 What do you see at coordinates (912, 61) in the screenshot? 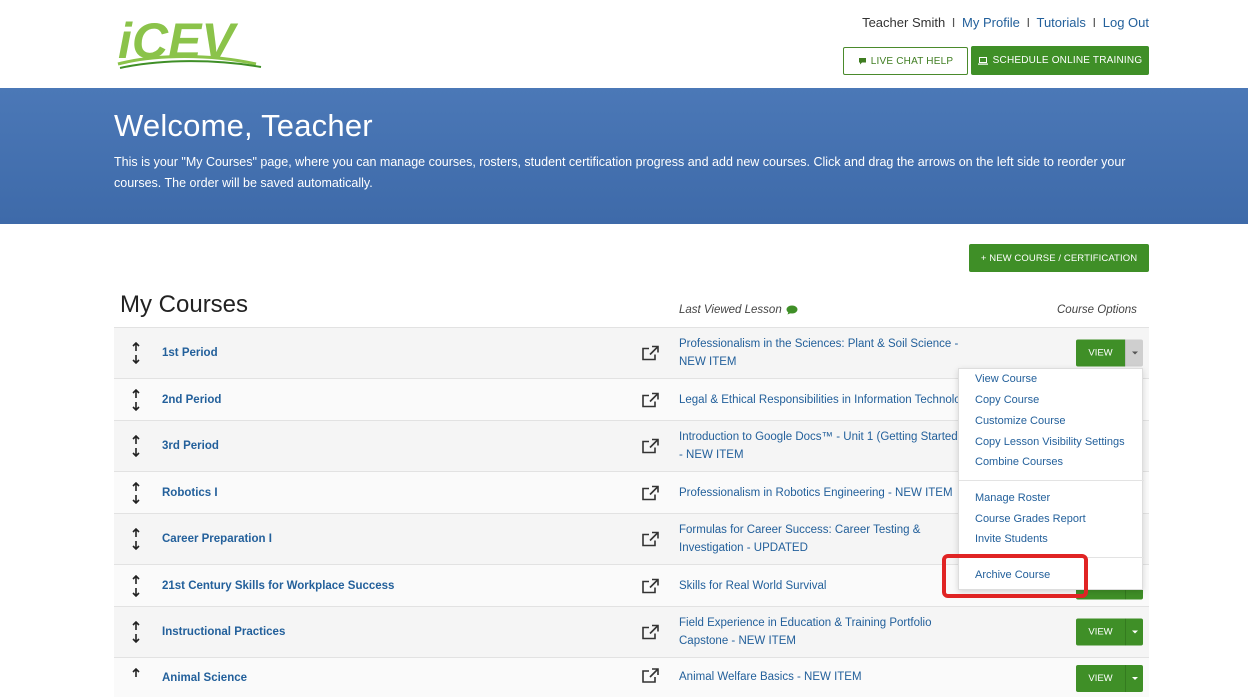
I see `live-chat-label: LIVE CHAT HELP` at bounding box center [912, 61].